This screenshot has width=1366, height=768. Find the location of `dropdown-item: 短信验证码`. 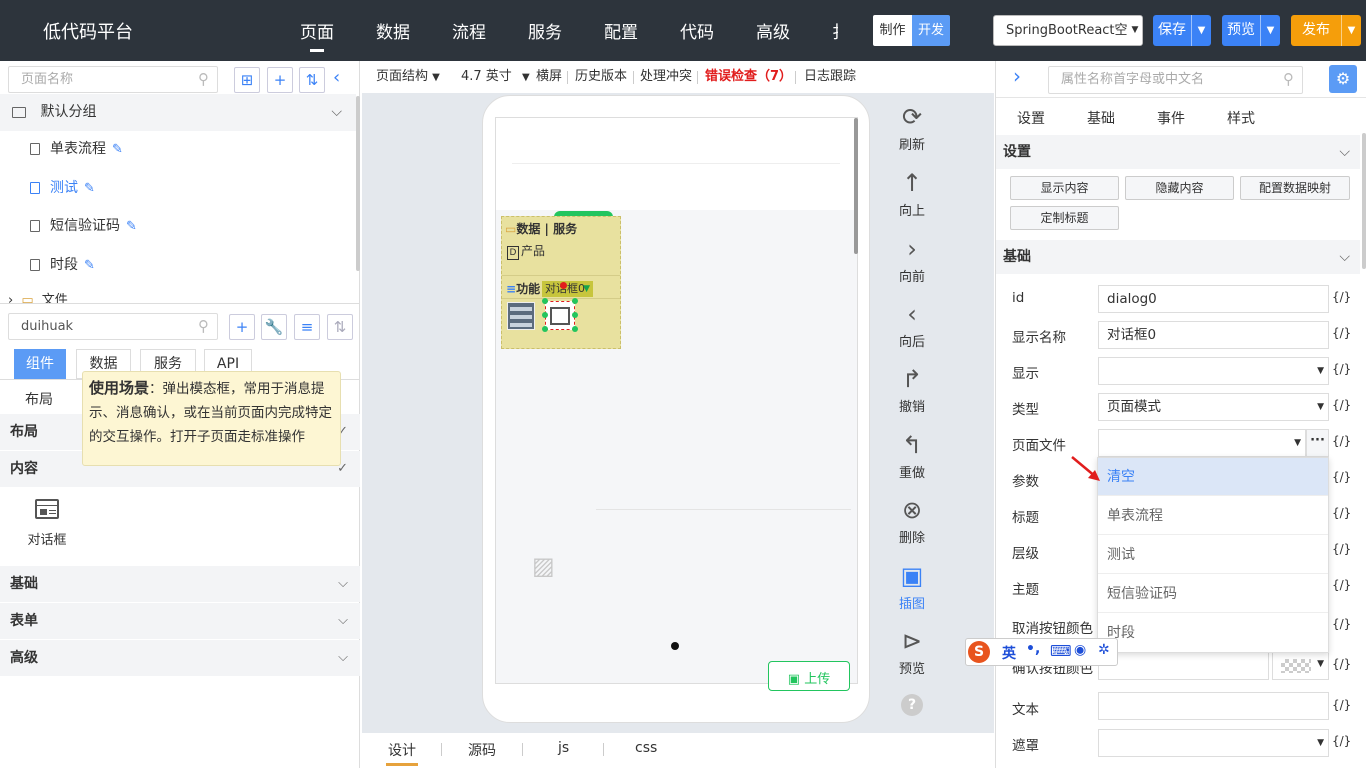

dropdown-item: 短信验证码 is located at coordinates (1213, 594).